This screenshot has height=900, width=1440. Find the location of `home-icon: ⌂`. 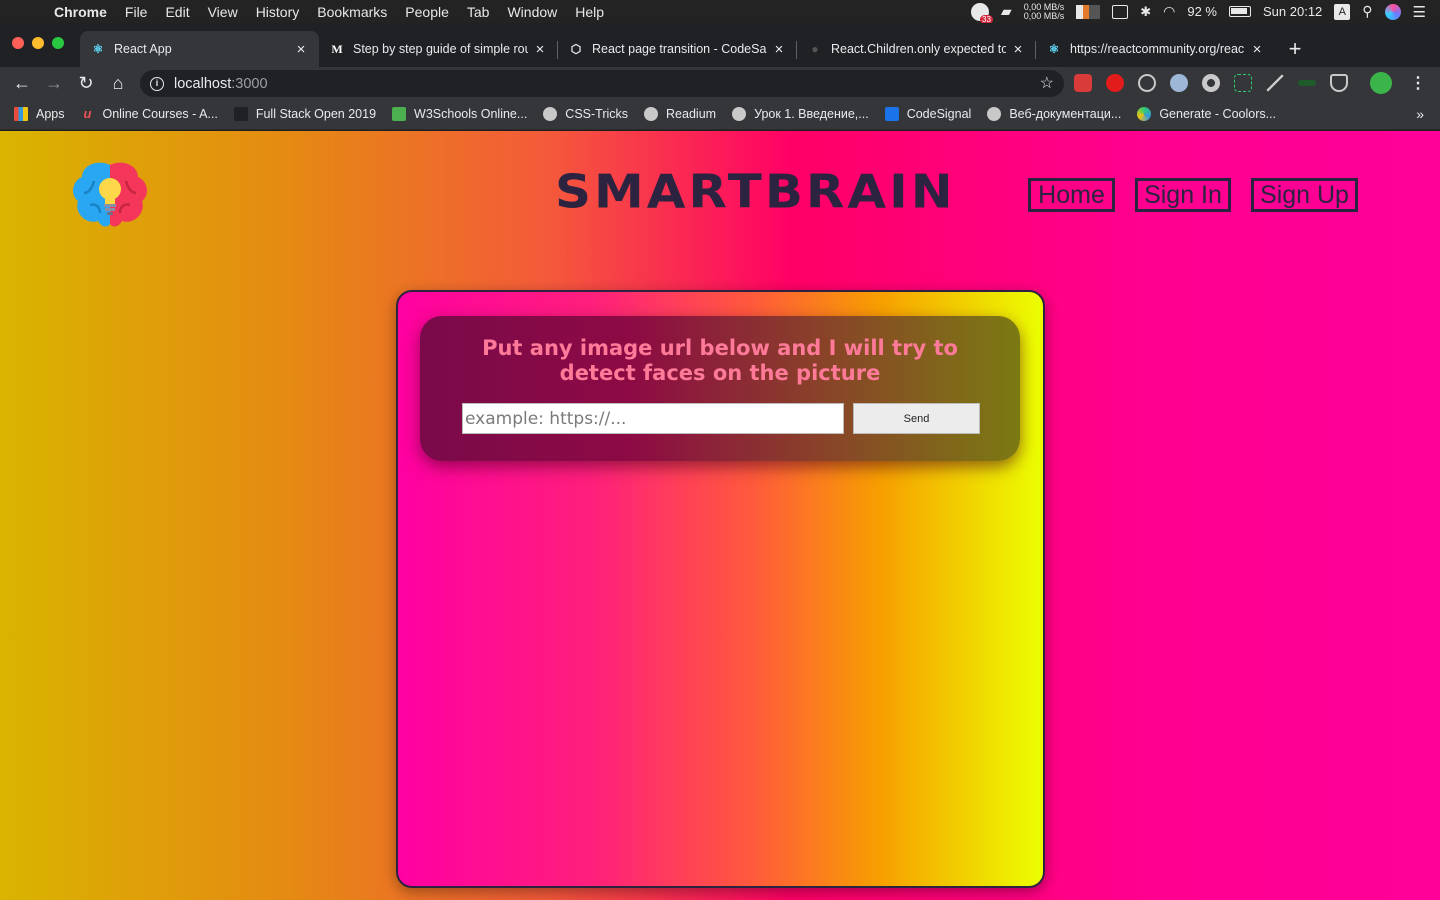

home-icon: ⌂ is located at coordinates (118, 83).